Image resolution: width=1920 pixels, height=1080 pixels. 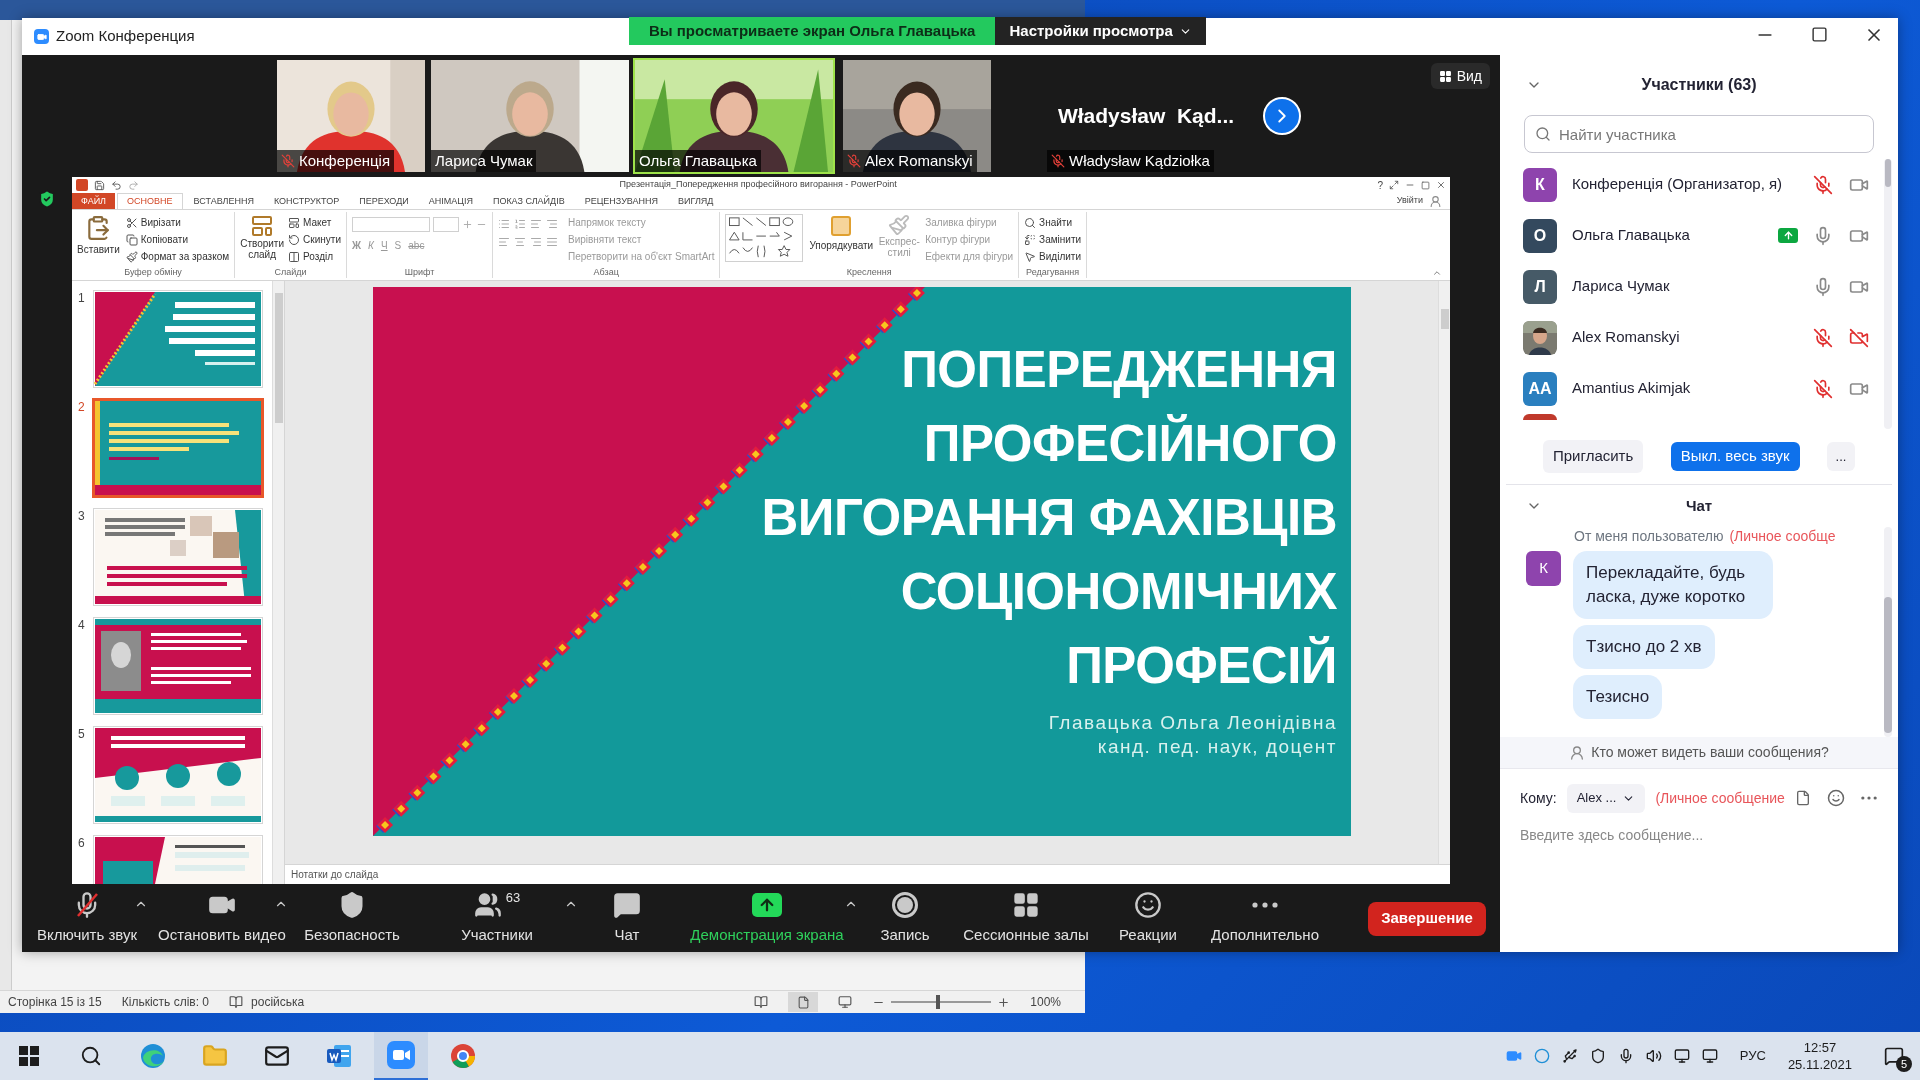 What do you see at coordinates (222, 918) in the screenshot?
I see `toolbar-button: Остановить видео` at bounding box center [222, 918].